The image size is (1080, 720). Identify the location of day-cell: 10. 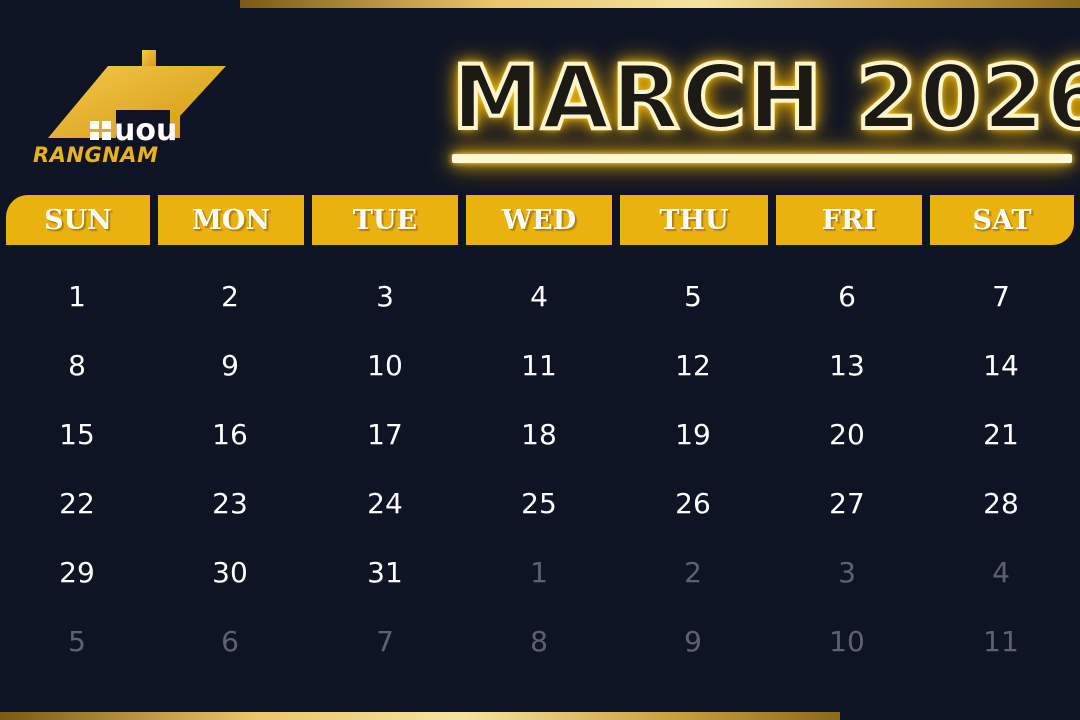
(385, 365).